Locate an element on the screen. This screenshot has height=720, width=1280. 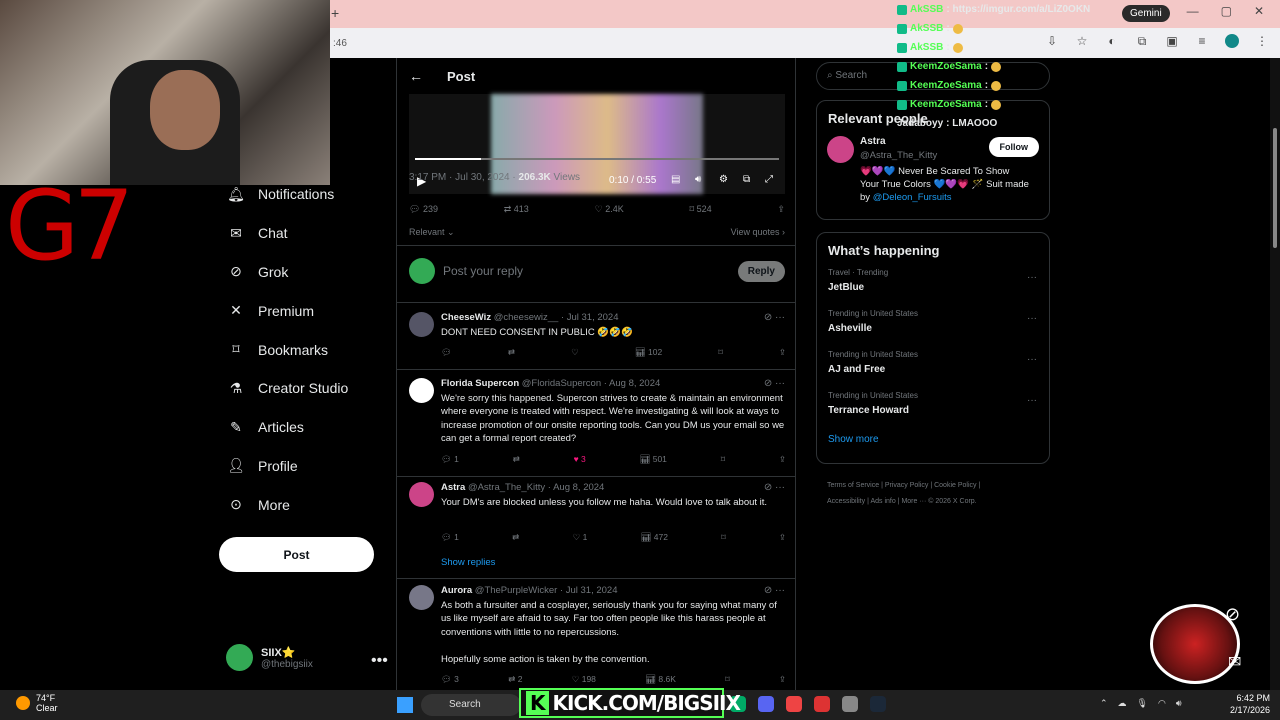
like-stat: ♡ 198 is located at coordinates (584, 679).